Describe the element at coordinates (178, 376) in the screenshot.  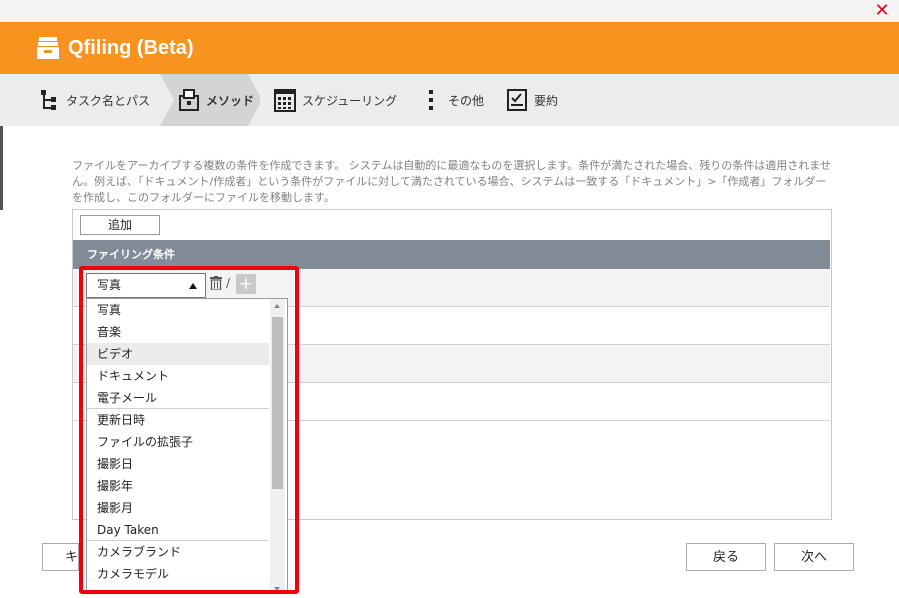
I see `dropdown-option-document: ドキュメント` at that location.